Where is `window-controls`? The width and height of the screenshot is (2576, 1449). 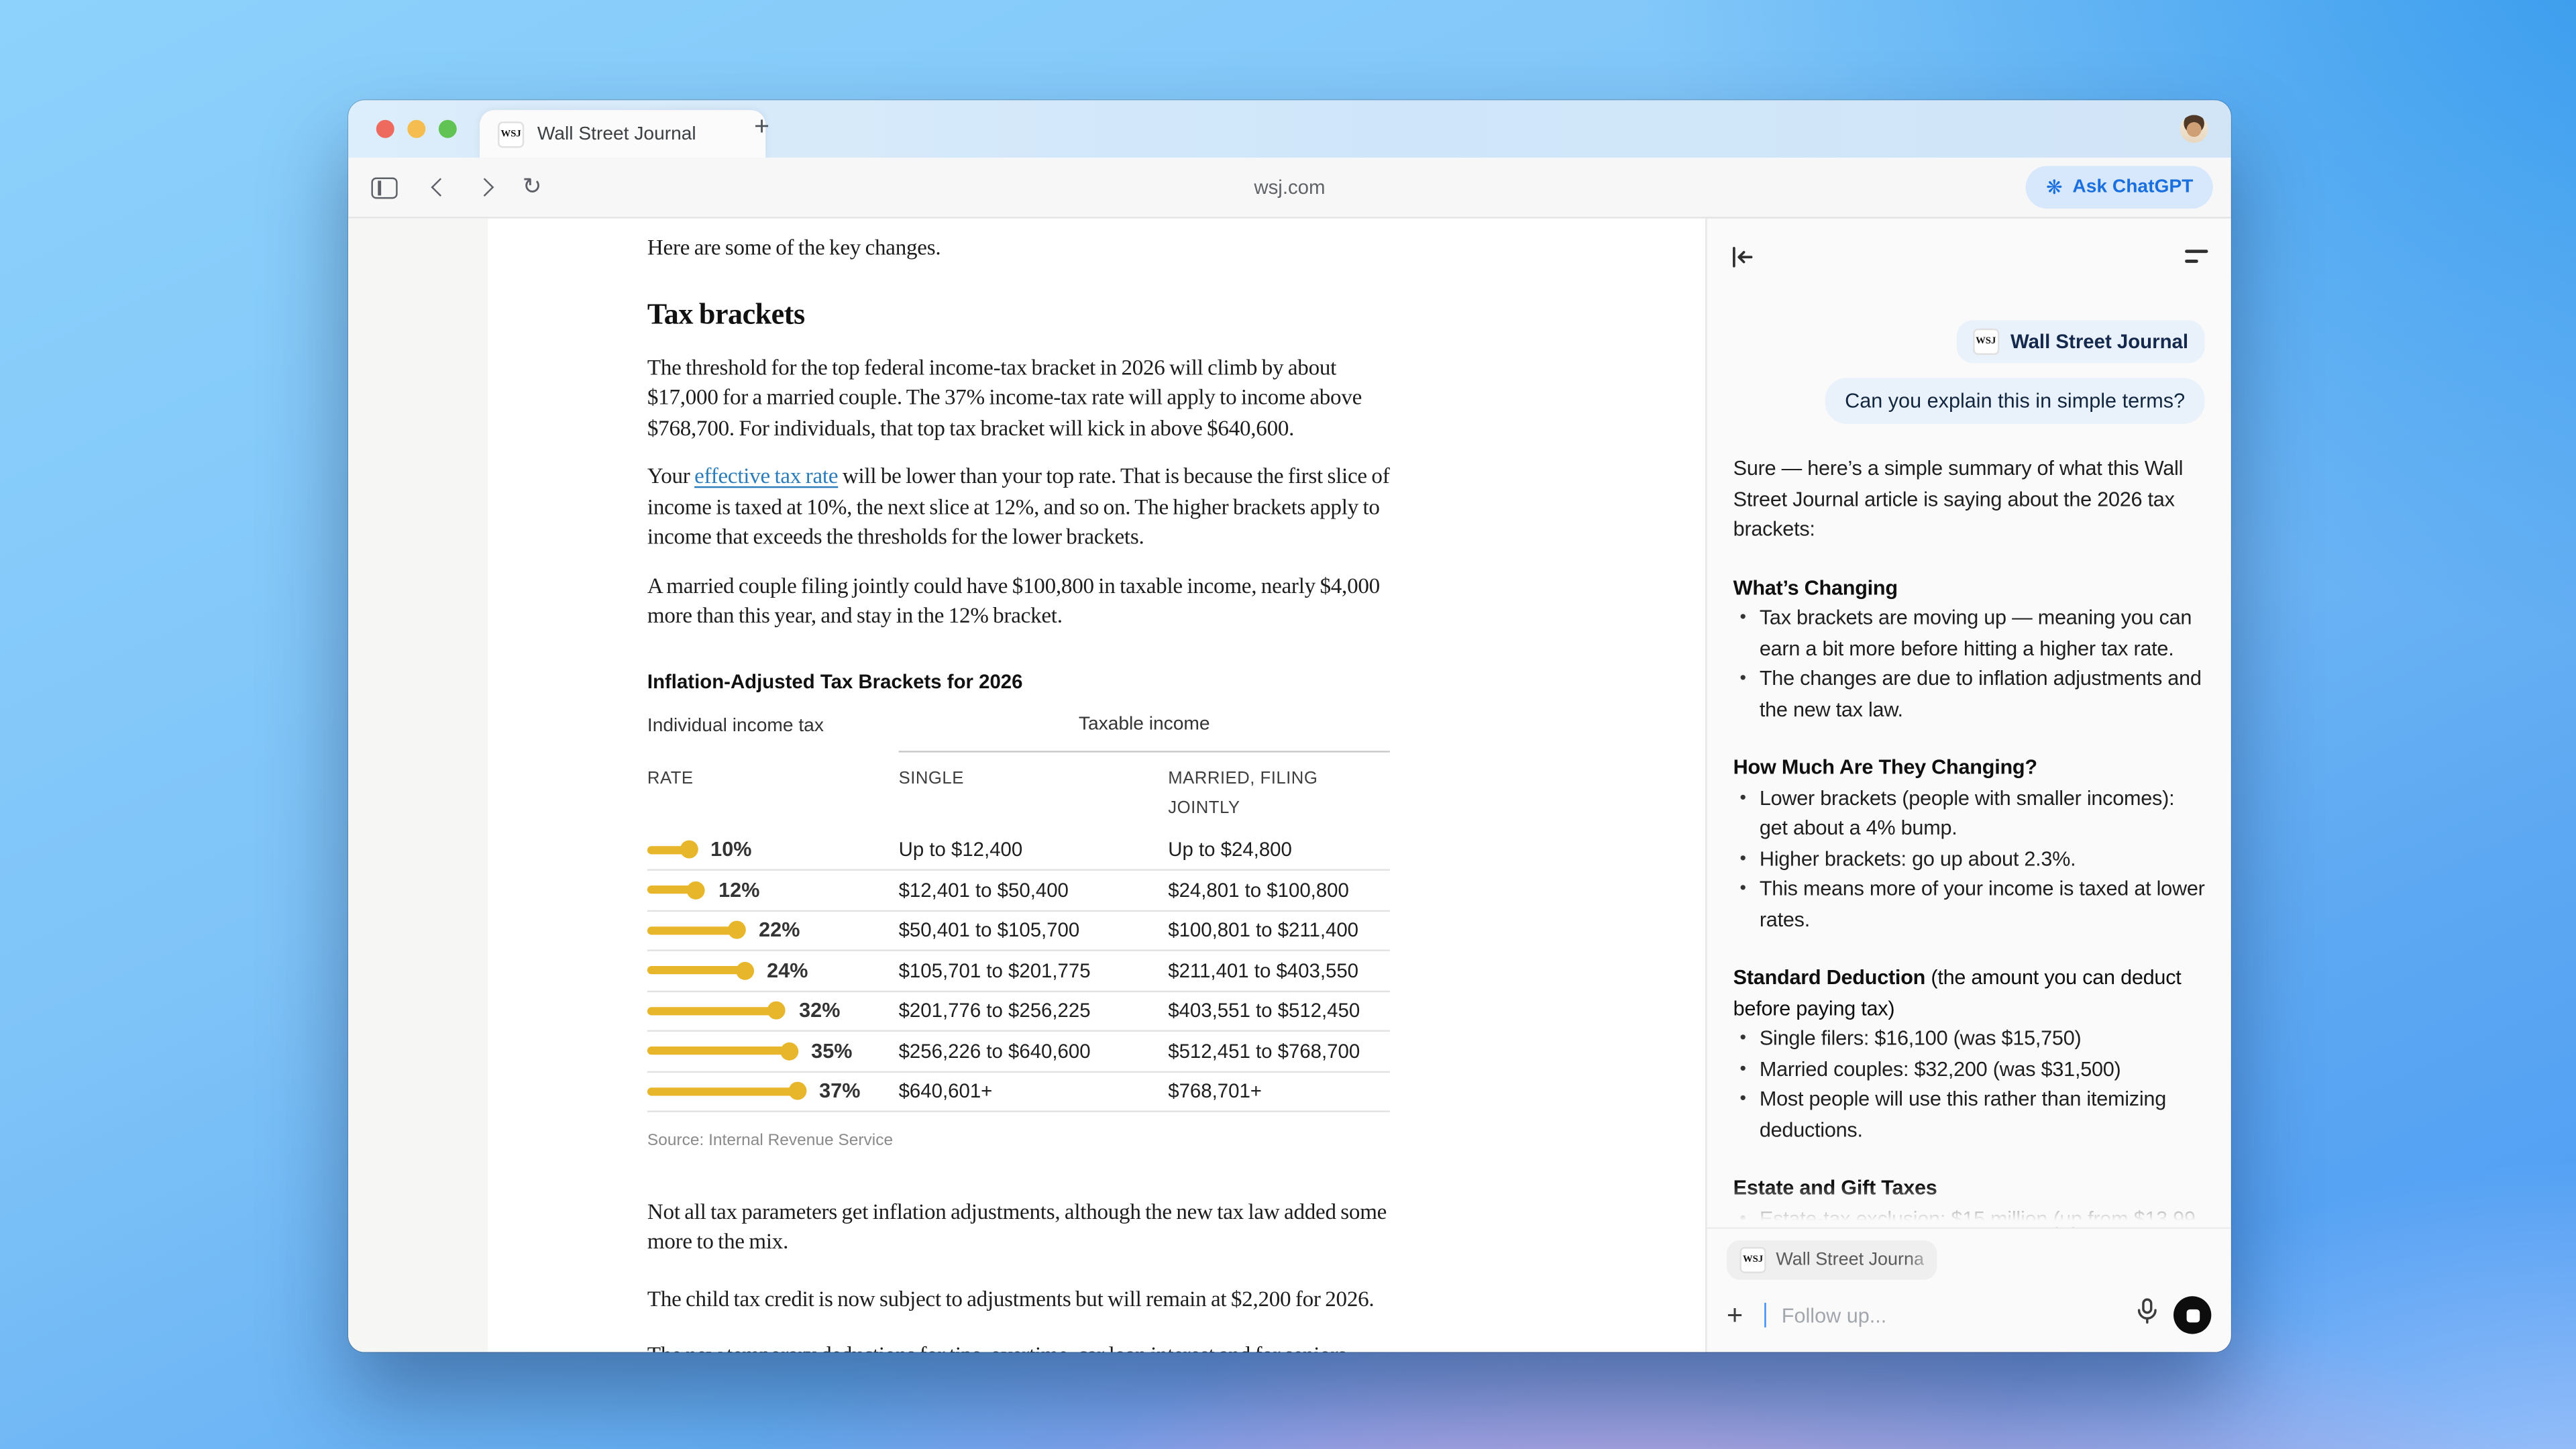
window-controls is located at coordinates (416, 128).